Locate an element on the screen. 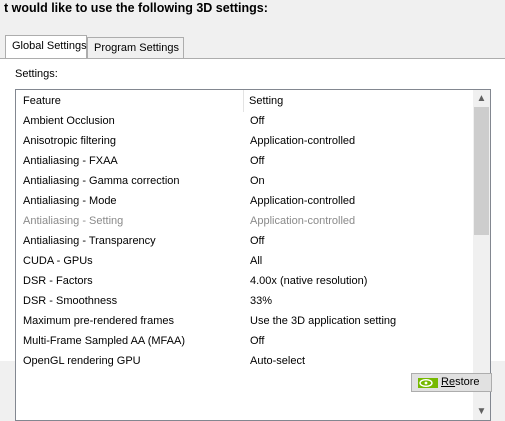 The height and width of the screenshot is (421, 505). nvidia-logo-icon is located at coordinates (428, 383).